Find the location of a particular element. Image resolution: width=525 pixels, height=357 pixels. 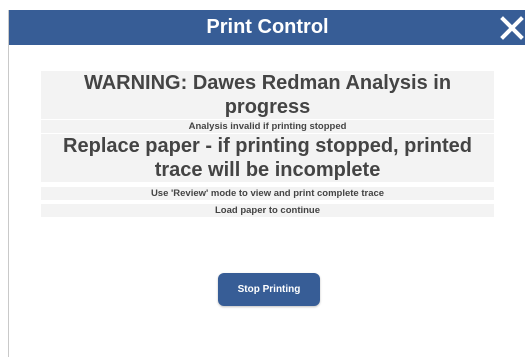

analysis-note: Analysis invalid if printing stopped is located at coordinates (267, 126).